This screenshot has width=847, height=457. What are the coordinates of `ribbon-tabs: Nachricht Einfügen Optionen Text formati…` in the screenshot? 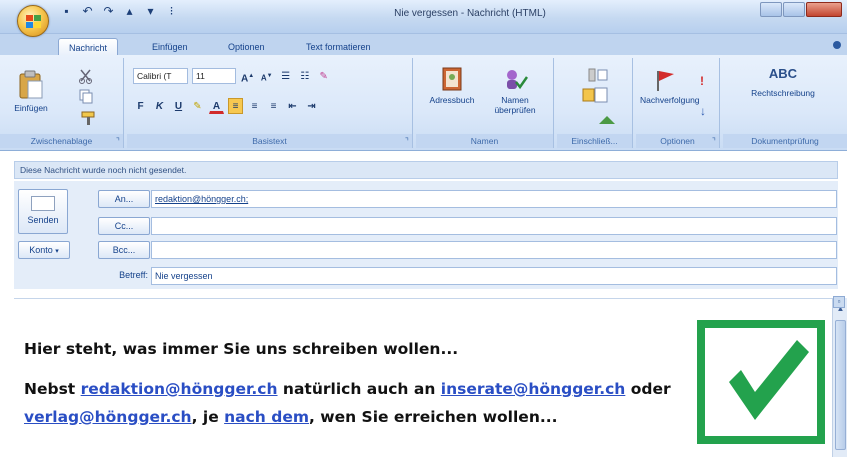 It's located at (423, 45).